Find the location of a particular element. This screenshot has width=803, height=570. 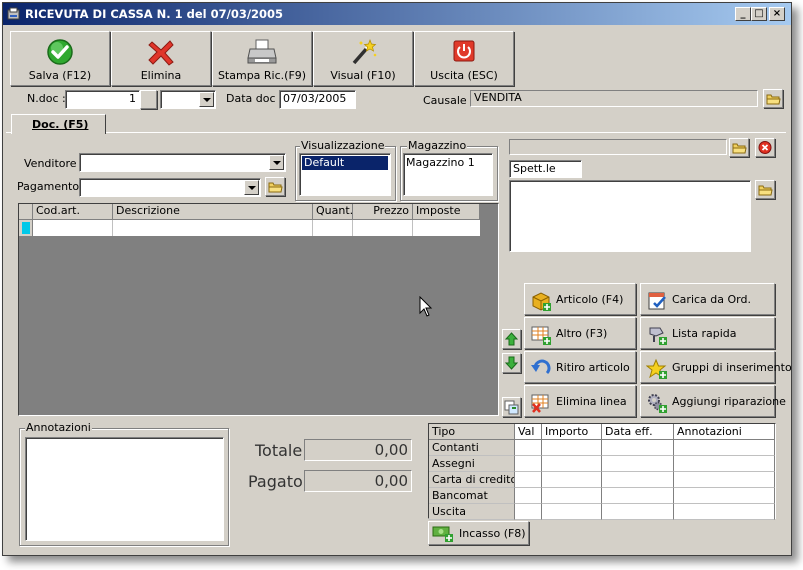

spett-field: Spett.le is located at coordinates (545, 169).